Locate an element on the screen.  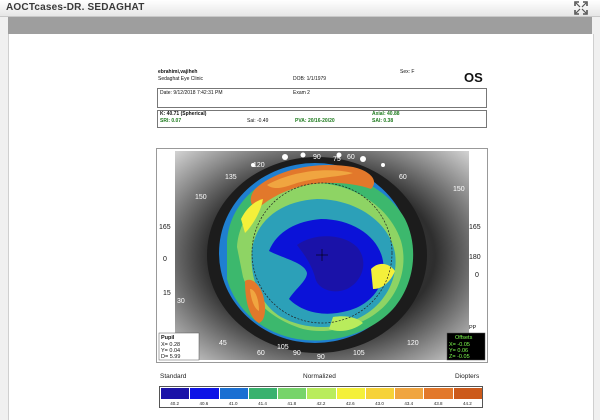
eye-side-label: OS is located at coordinates (473, 77).